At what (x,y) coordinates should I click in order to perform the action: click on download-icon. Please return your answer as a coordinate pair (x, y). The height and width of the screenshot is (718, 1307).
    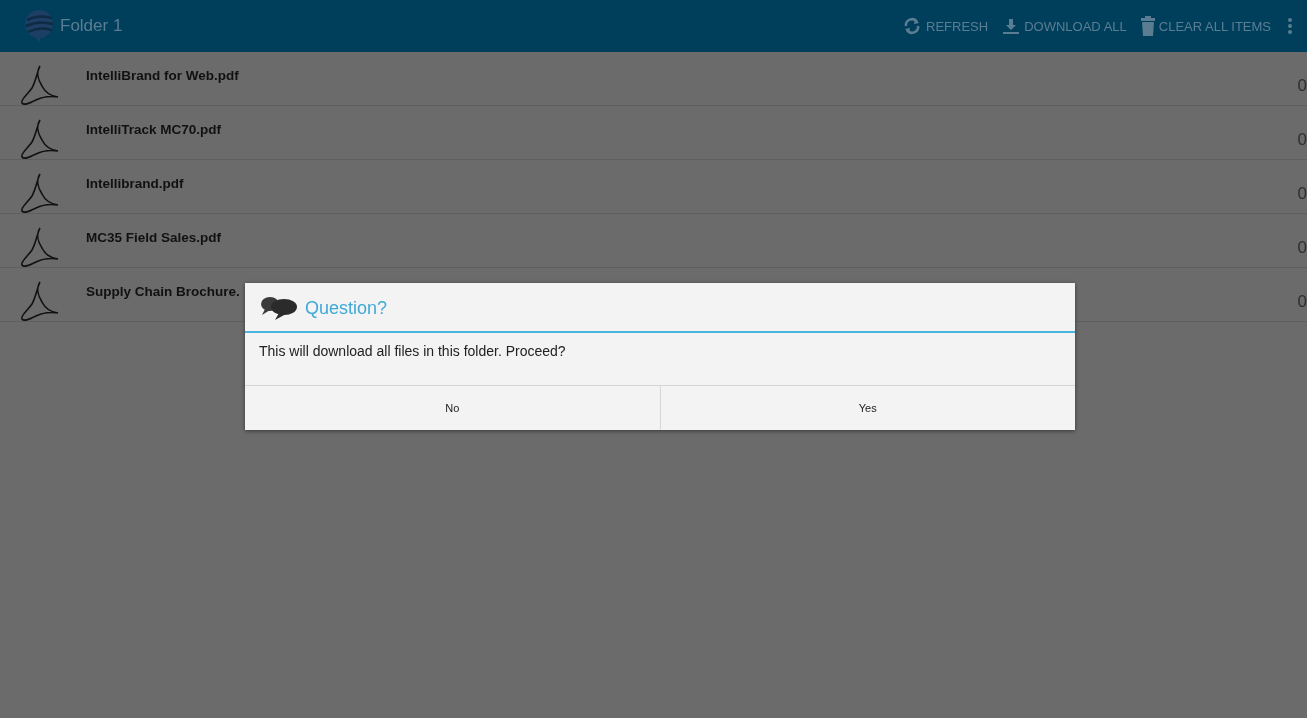
    Looking at the image, I should click on (1011, 26).